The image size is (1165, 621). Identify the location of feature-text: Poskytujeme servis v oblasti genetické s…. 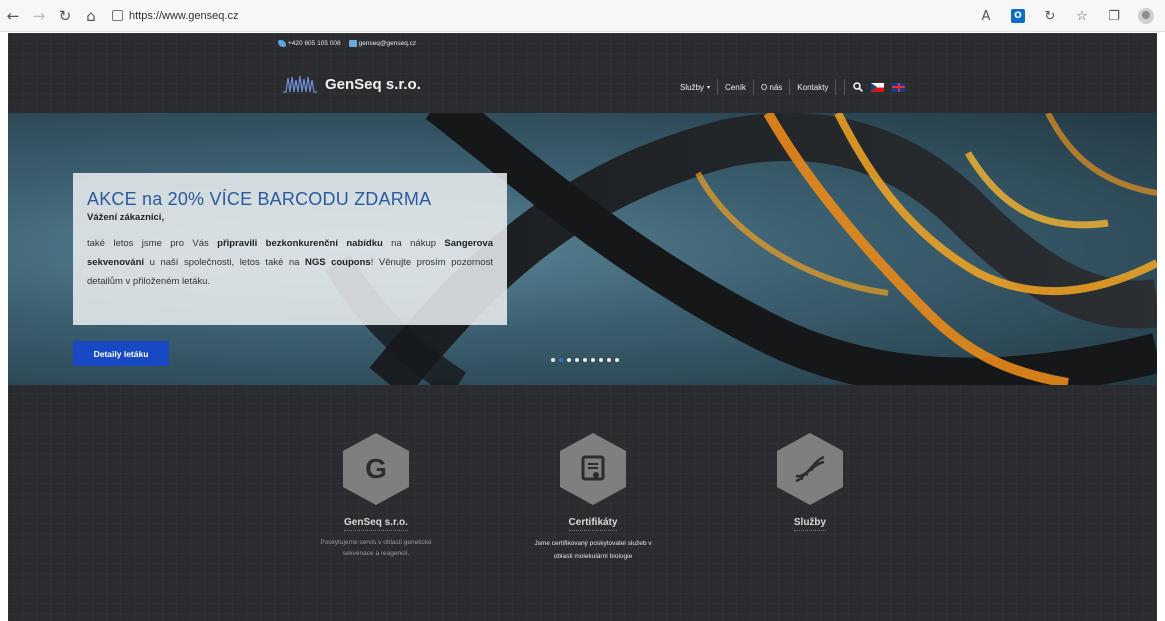
(376, 548).